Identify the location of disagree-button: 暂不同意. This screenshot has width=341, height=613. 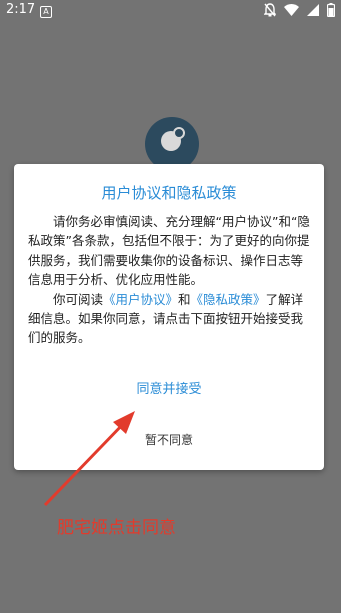
(169, 439).